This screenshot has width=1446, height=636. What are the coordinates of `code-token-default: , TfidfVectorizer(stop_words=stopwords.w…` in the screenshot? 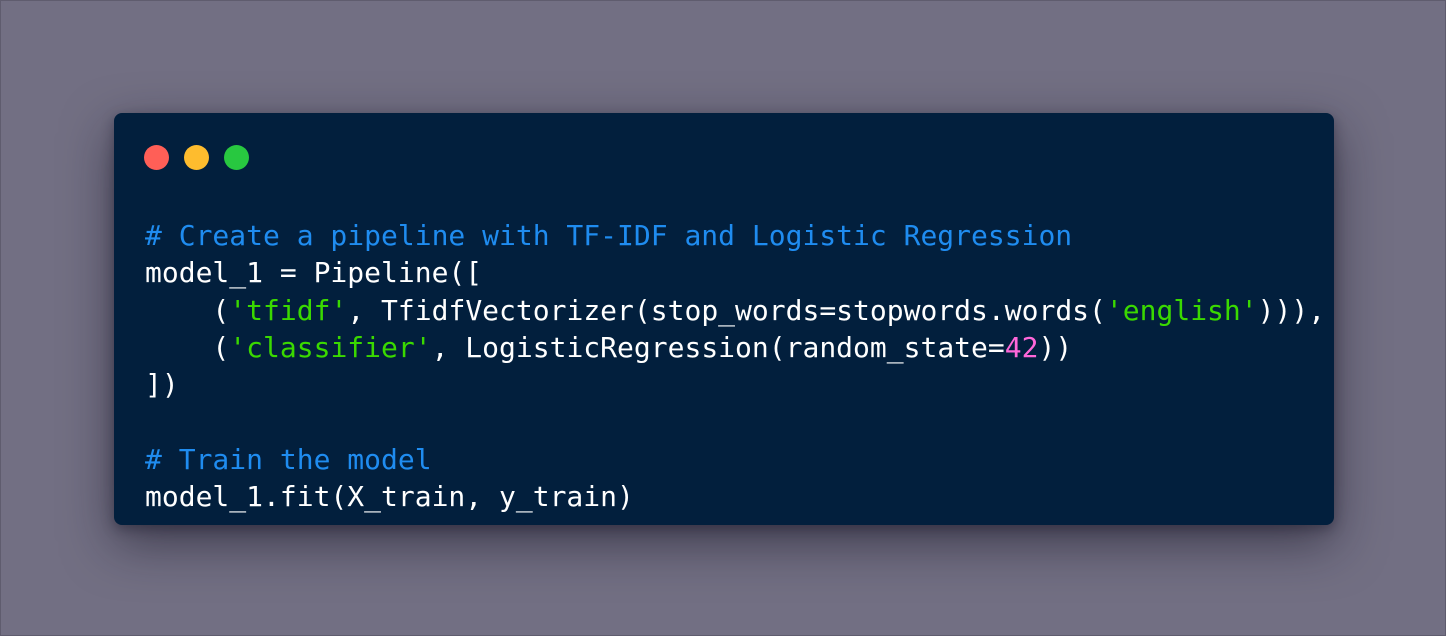 It's located at (726, 310).